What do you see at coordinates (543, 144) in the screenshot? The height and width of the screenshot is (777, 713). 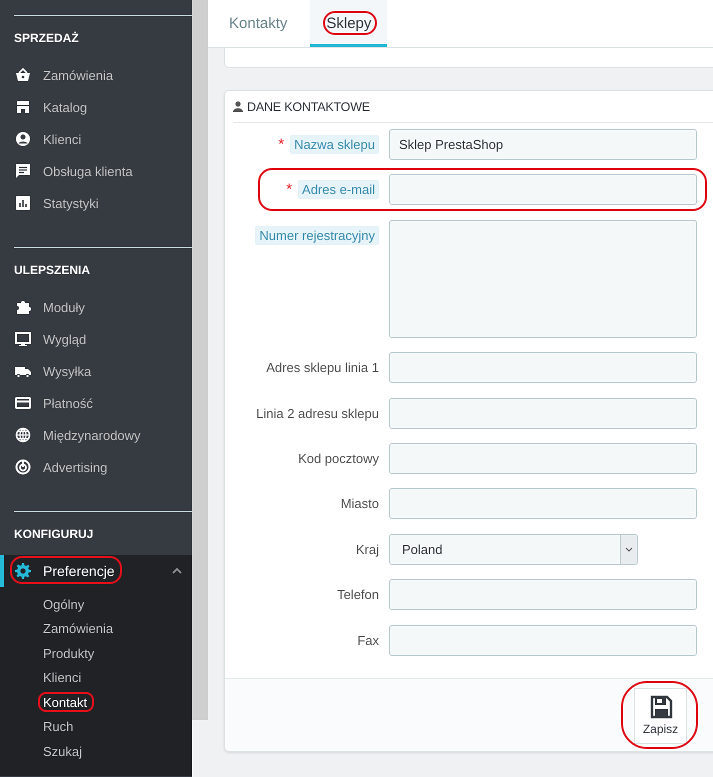 I see `input-field: Sklep PrestaShop` at bounding box center [543, 144].